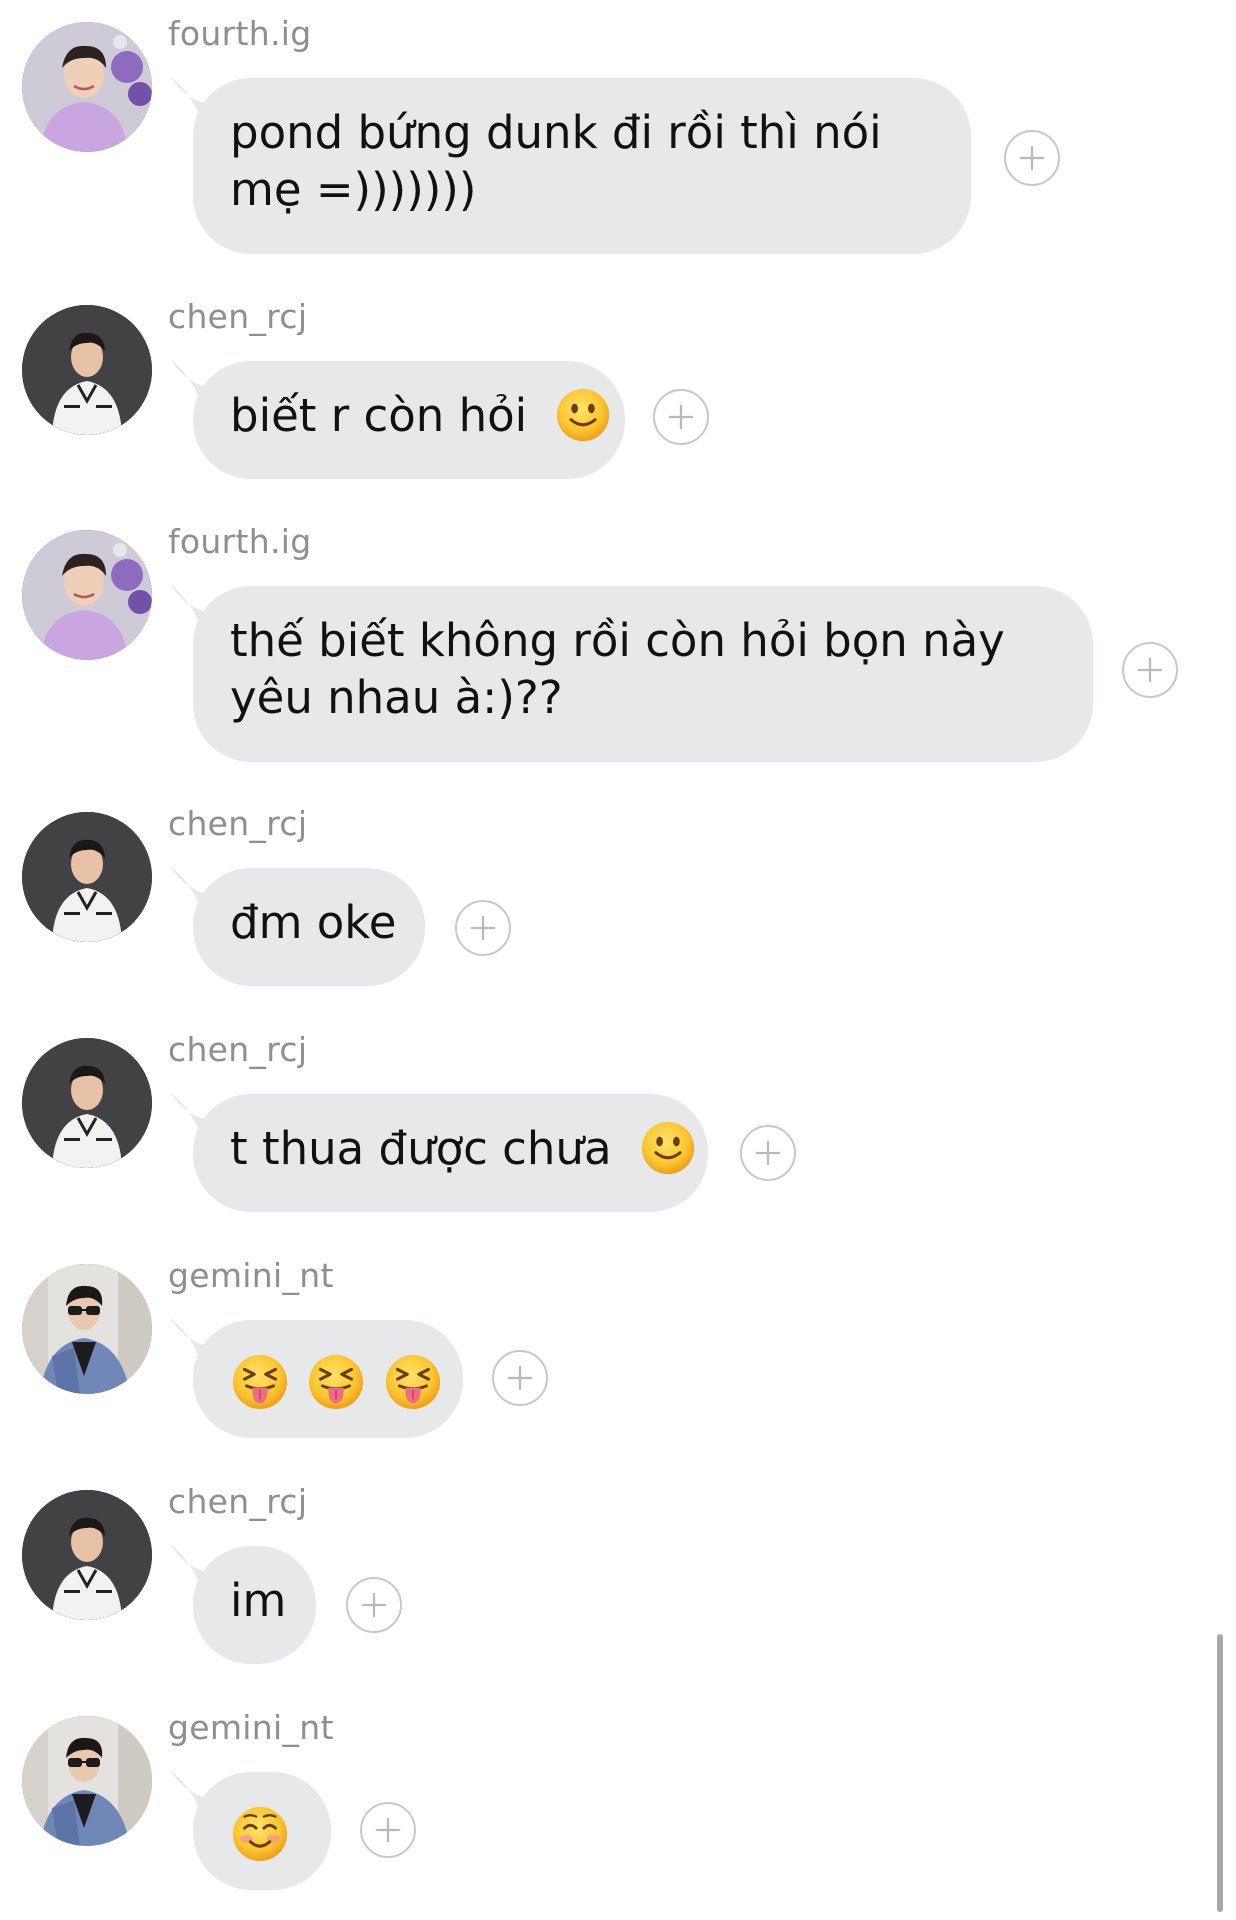  I want to click on message-bubble: biết r còn hỏi, so click(409, 420).